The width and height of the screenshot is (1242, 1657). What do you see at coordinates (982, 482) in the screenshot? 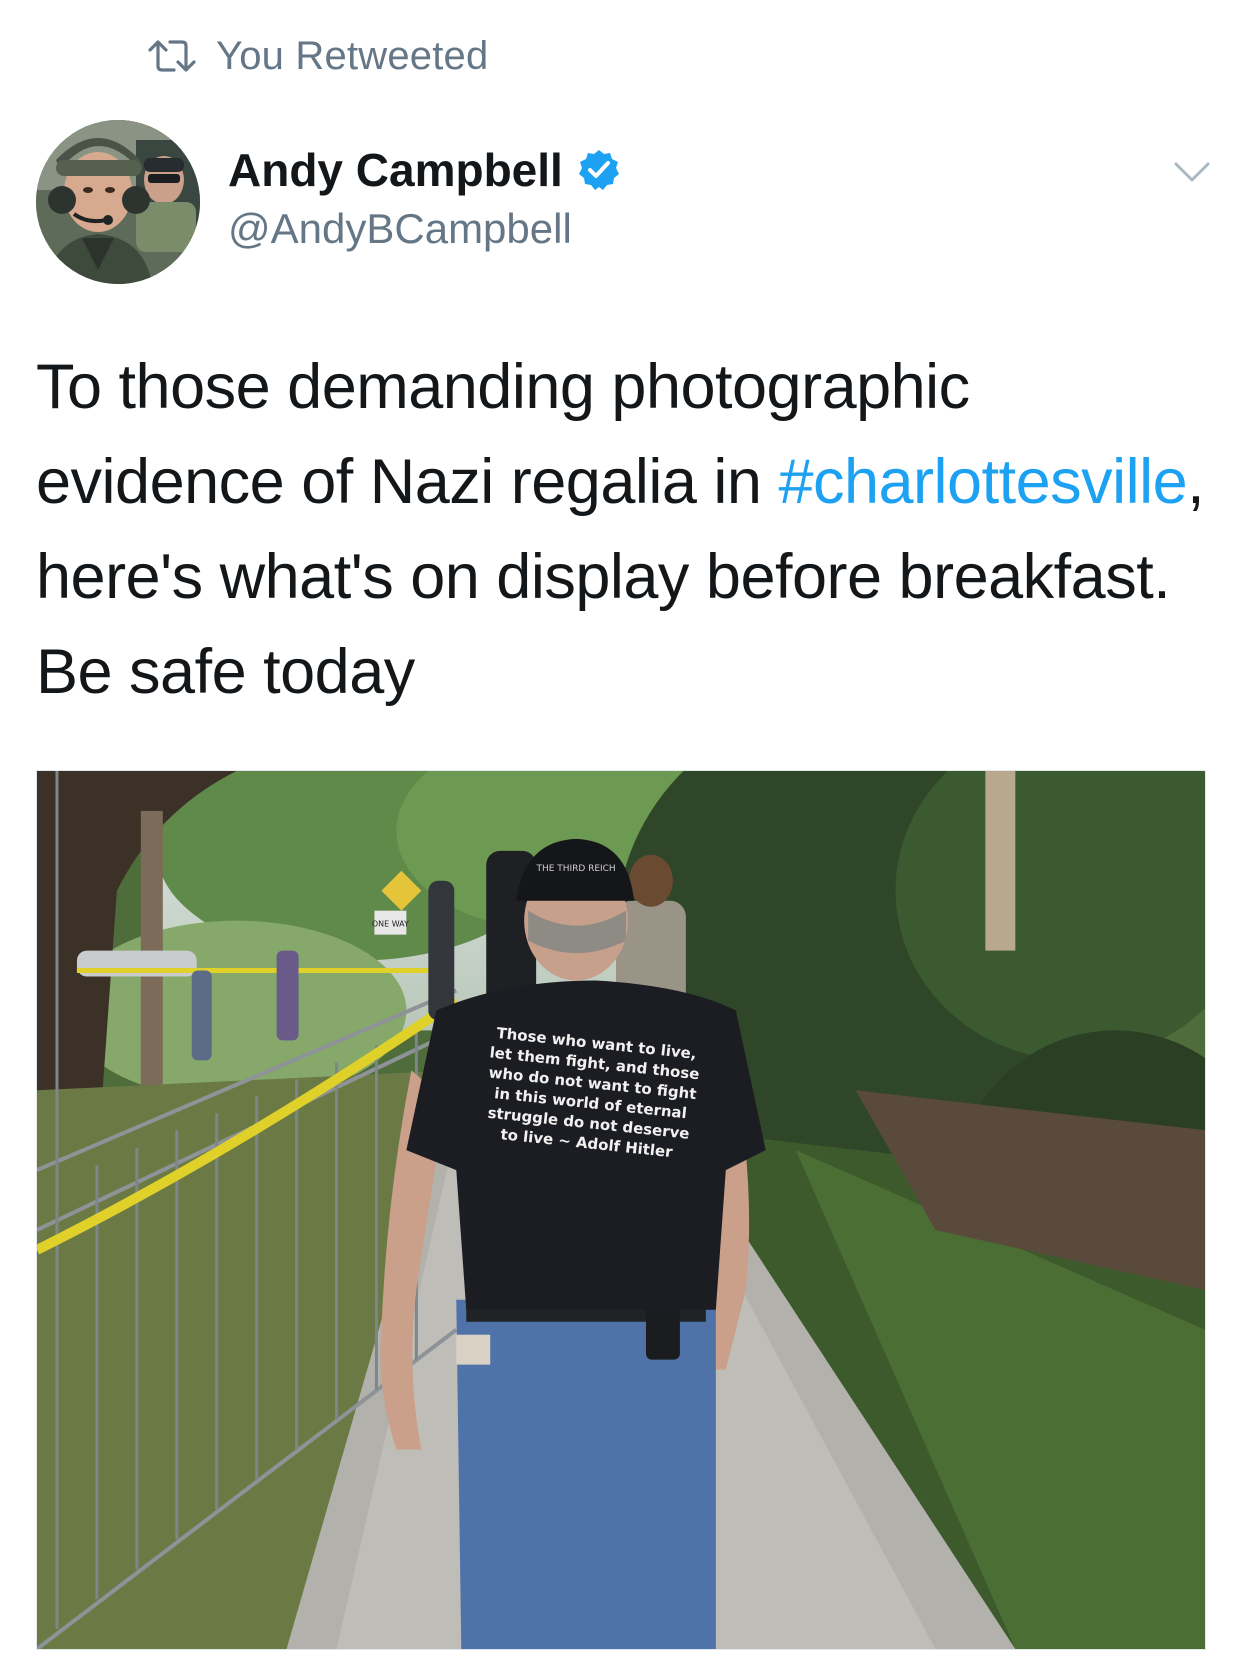
I see `hashtag-link: #charlottesville` at bounding box center [982, 482].